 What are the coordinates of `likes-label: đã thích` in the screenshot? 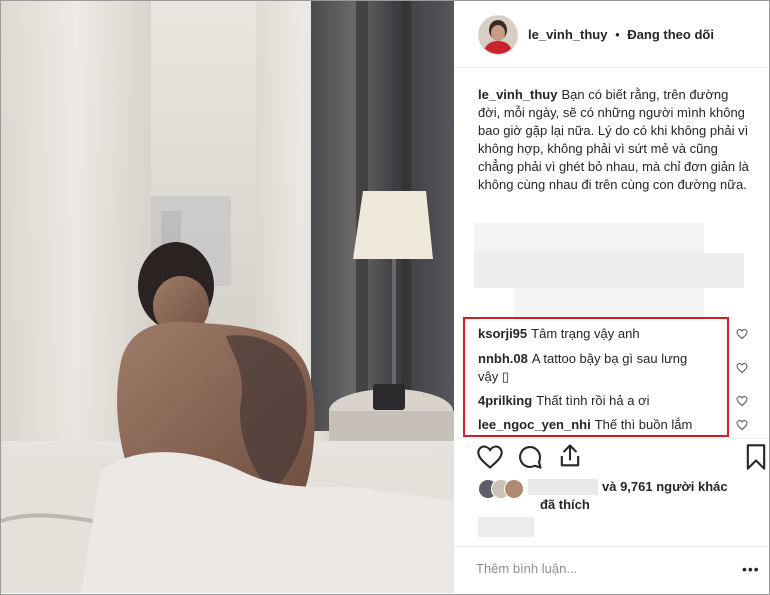 It's located at (565, 504).